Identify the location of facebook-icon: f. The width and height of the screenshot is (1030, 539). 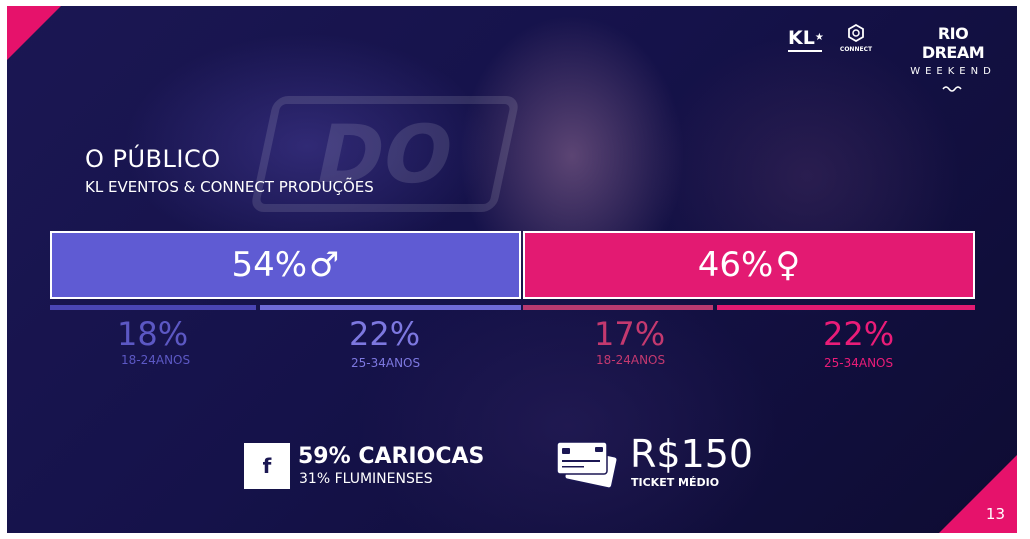
(267, 466).